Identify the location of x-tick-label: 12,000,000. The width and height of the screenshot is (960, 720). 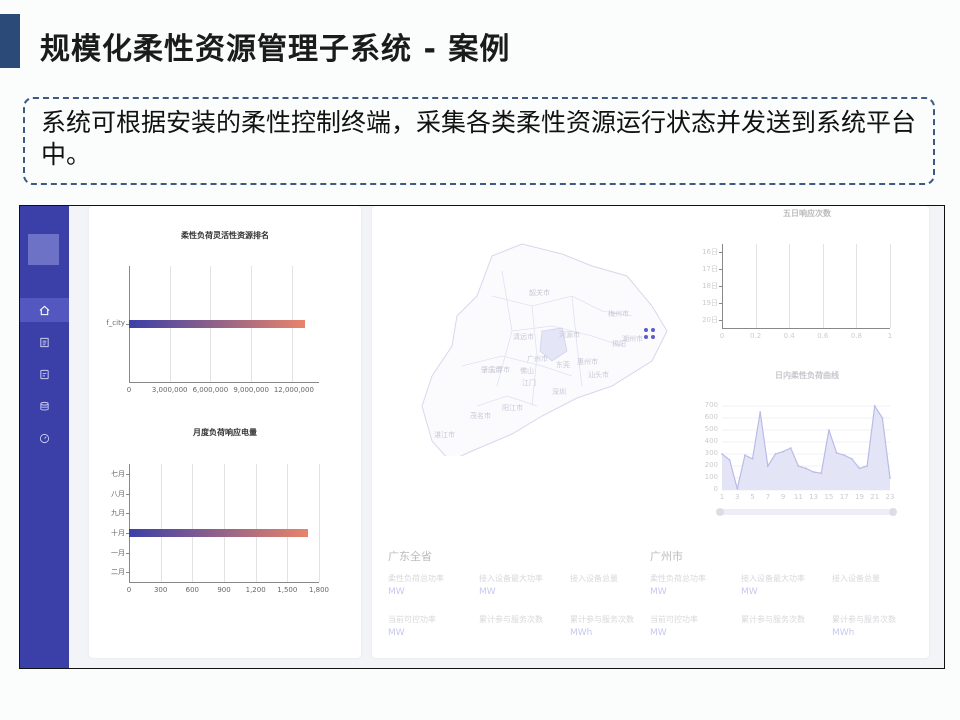
(293, 390).